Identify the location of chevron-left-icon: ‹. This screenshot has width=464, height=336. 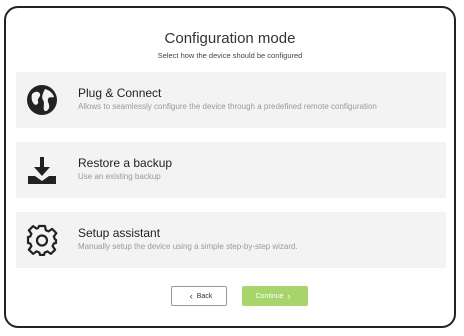
(191, 296).